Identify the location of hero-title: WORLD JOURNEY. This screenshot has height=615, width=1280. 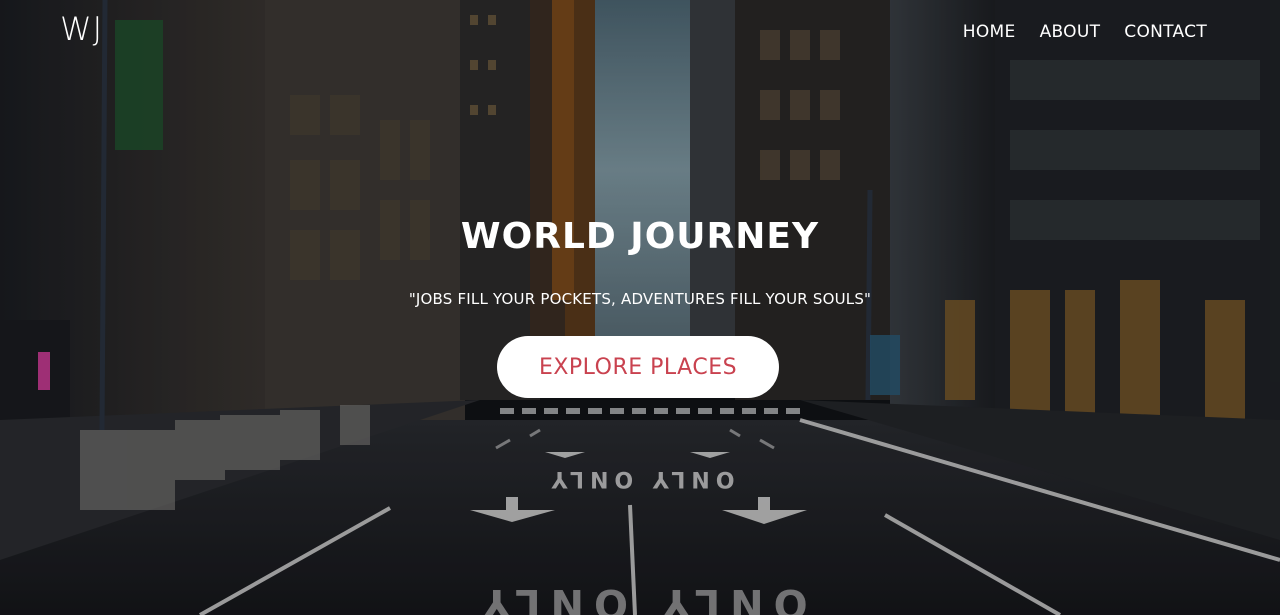
(640, 236).